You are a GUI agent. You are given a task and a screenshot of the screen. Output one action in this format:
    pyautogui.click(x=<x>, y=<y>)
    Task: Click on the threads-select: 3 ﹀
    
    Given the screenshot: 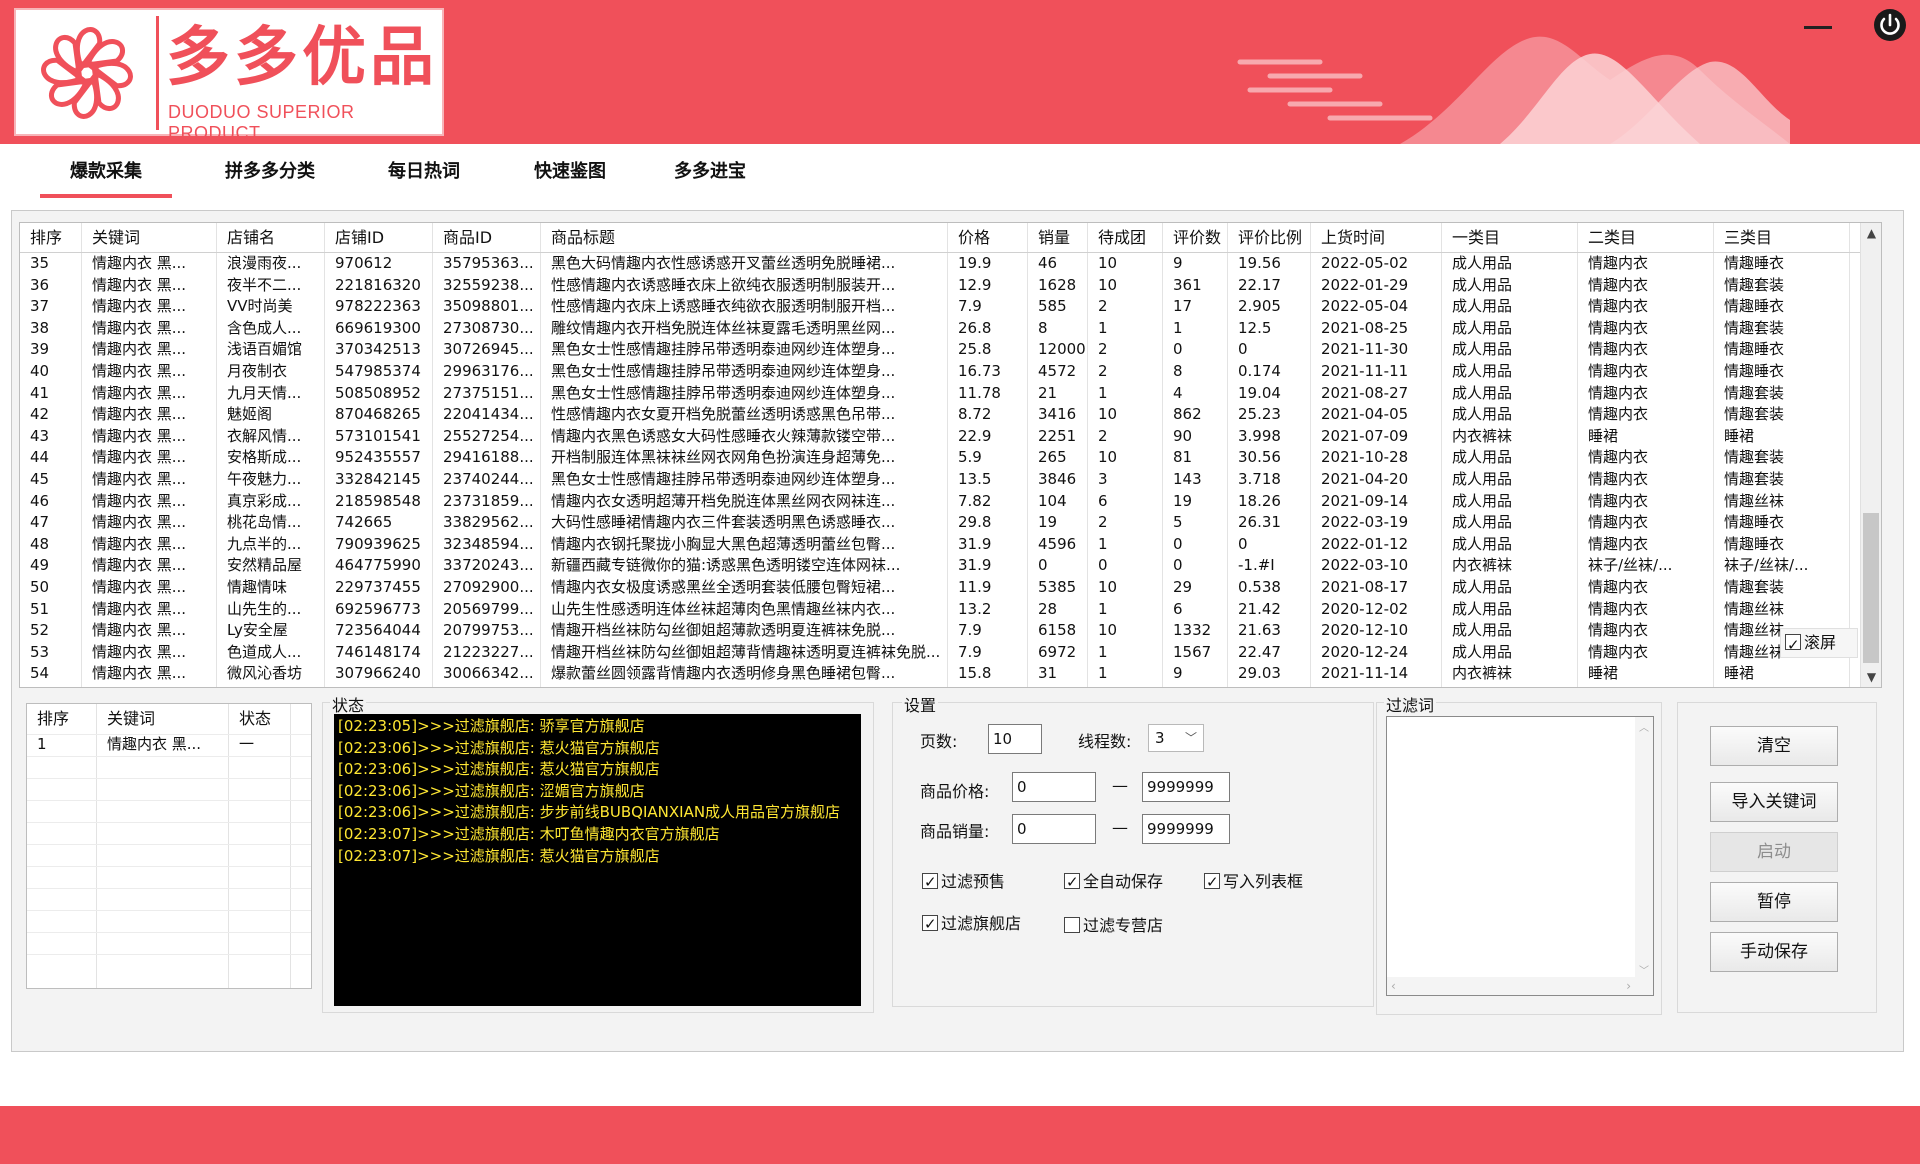 What is the action you would take?
    pyautogui.click(x=1176, y=738)
    